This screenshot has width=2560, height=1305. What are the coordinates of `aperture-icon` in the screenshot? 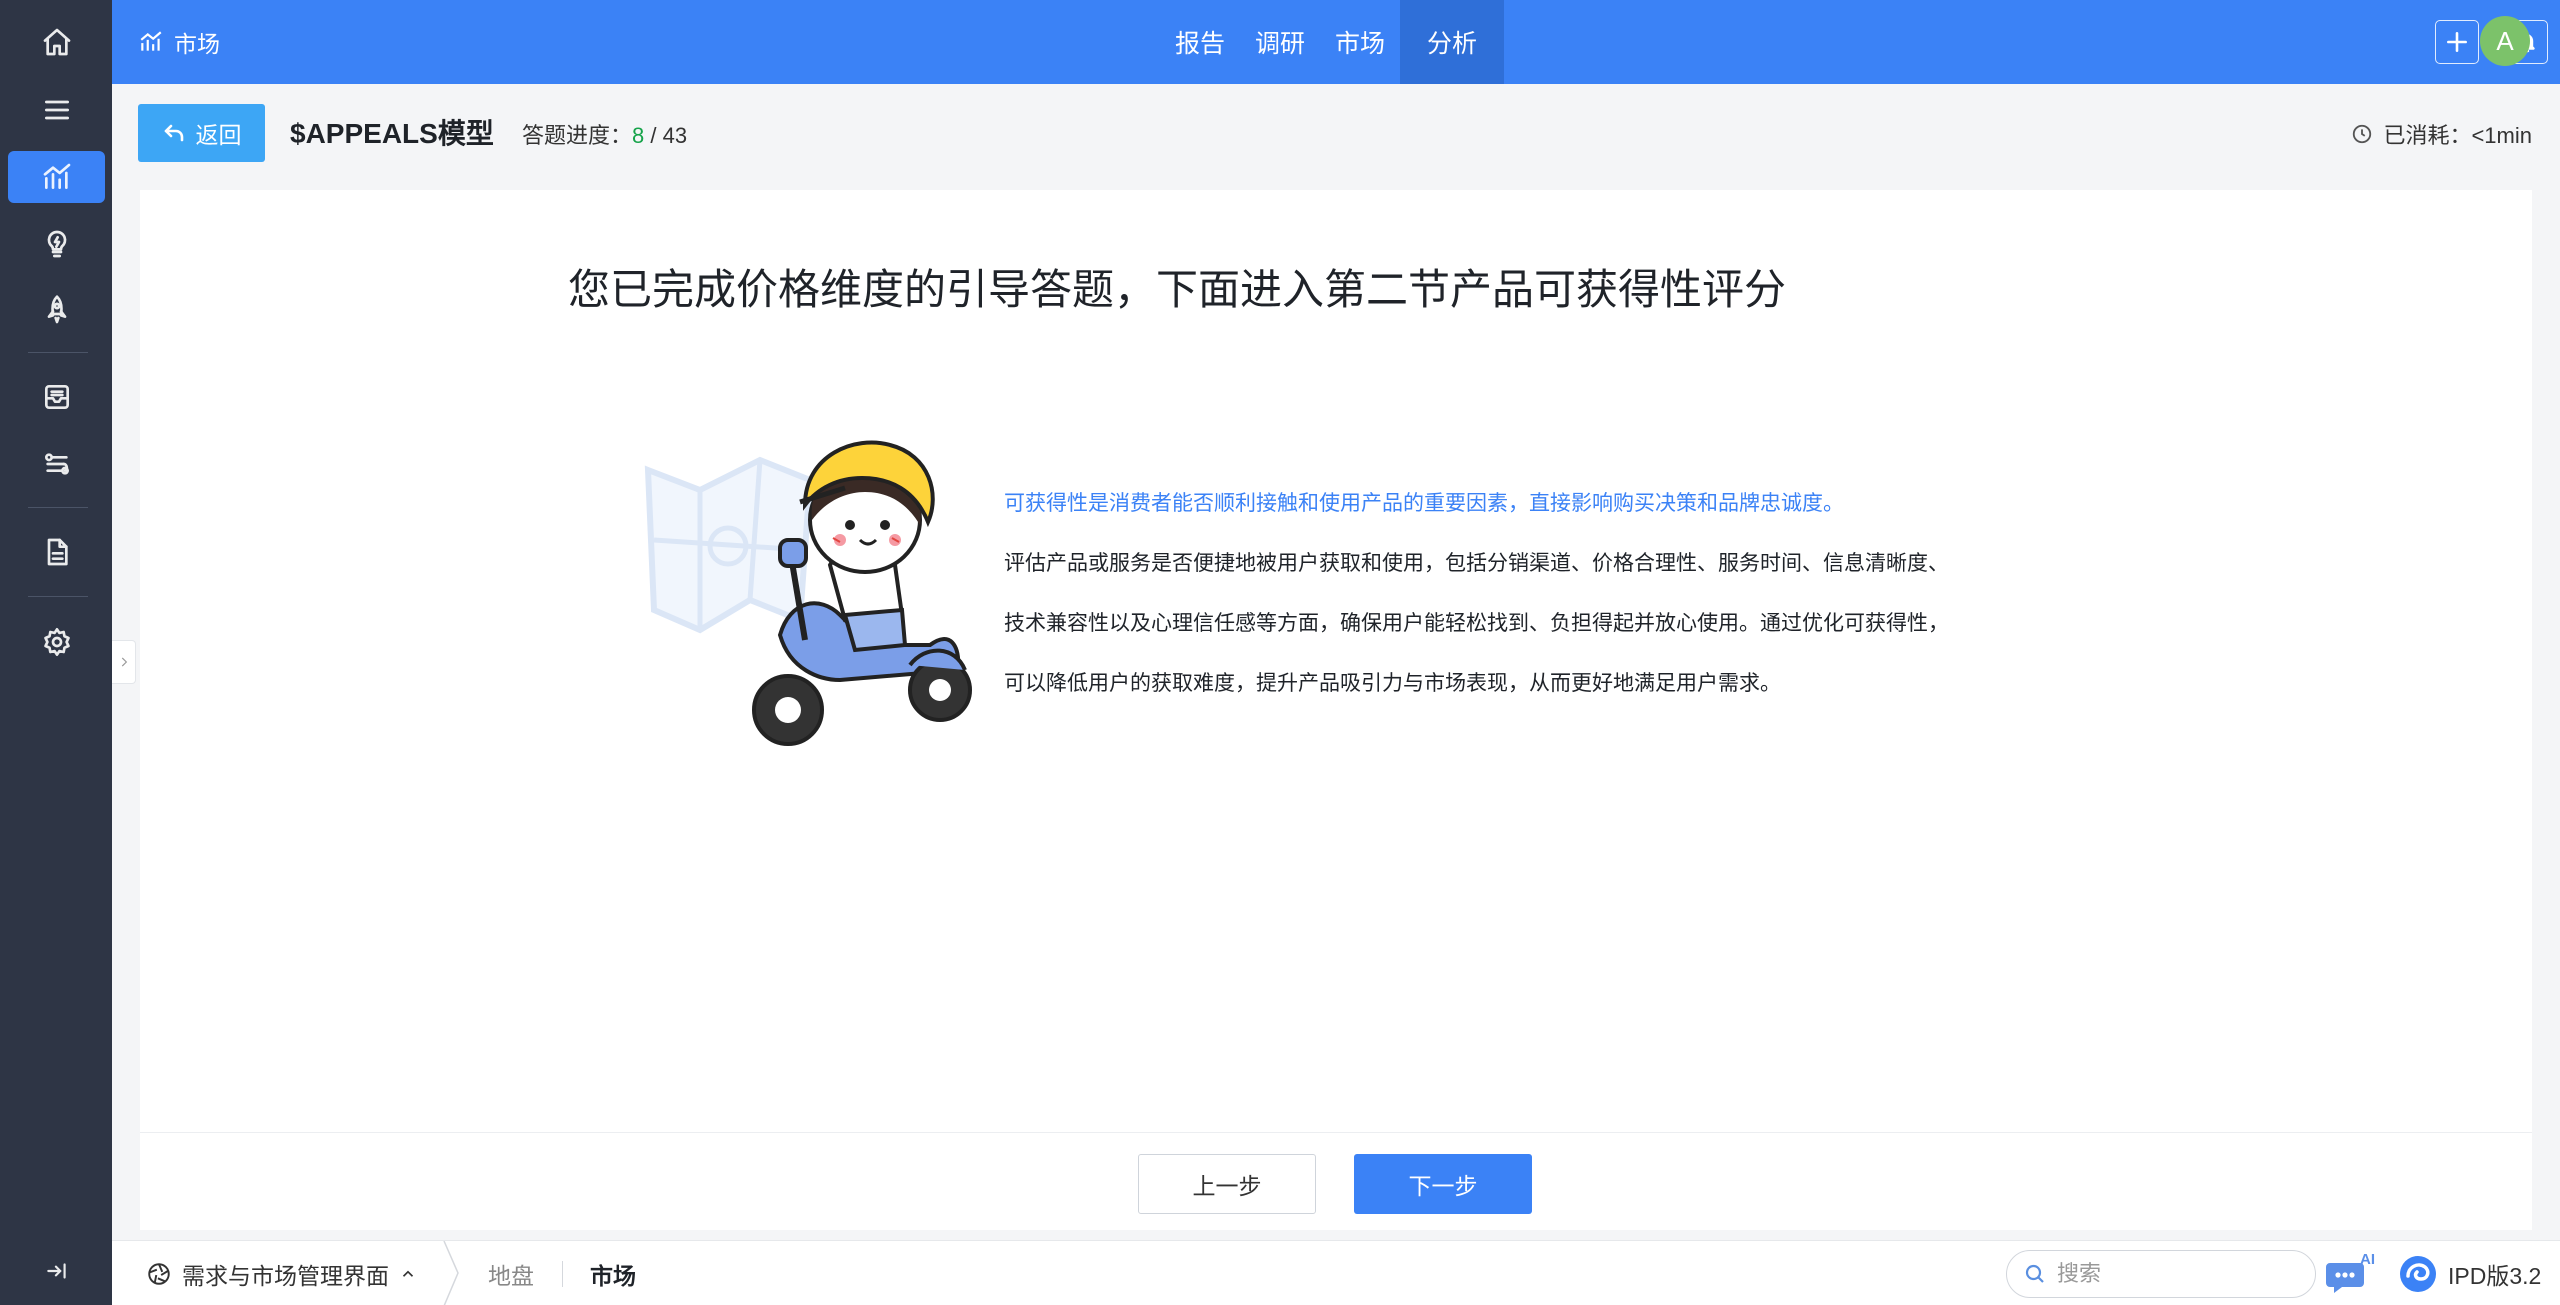 It's located at (159, 1273).